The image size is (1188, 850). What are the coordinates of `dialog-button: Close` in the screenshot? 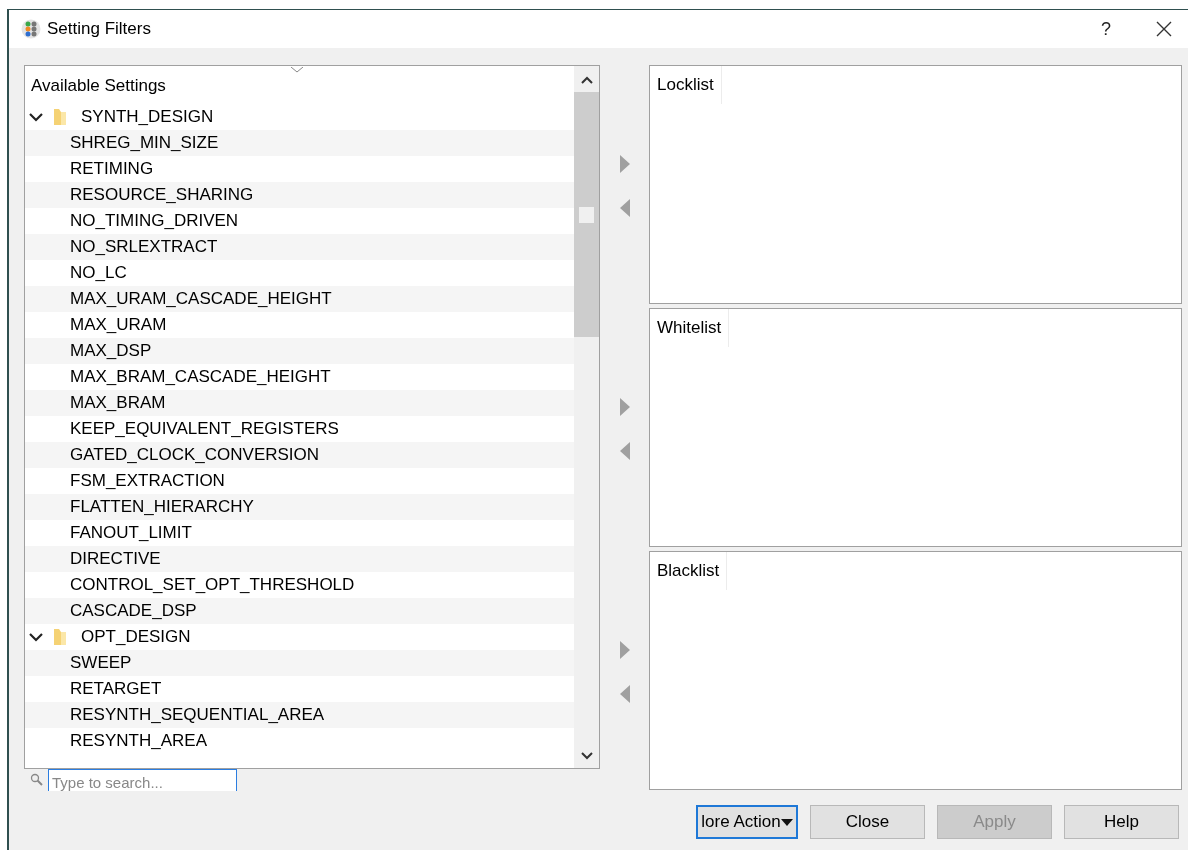 It's located at (867, 822).